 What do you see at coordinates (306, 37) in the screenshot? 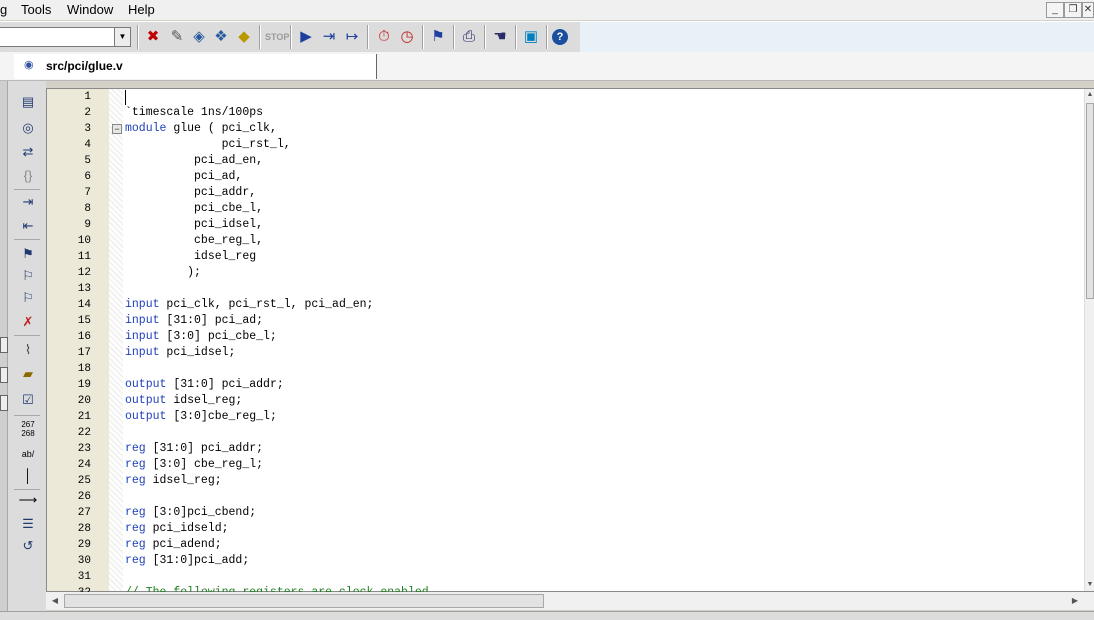
I see `run-icon: ▶` at bounding box center [306, 37].